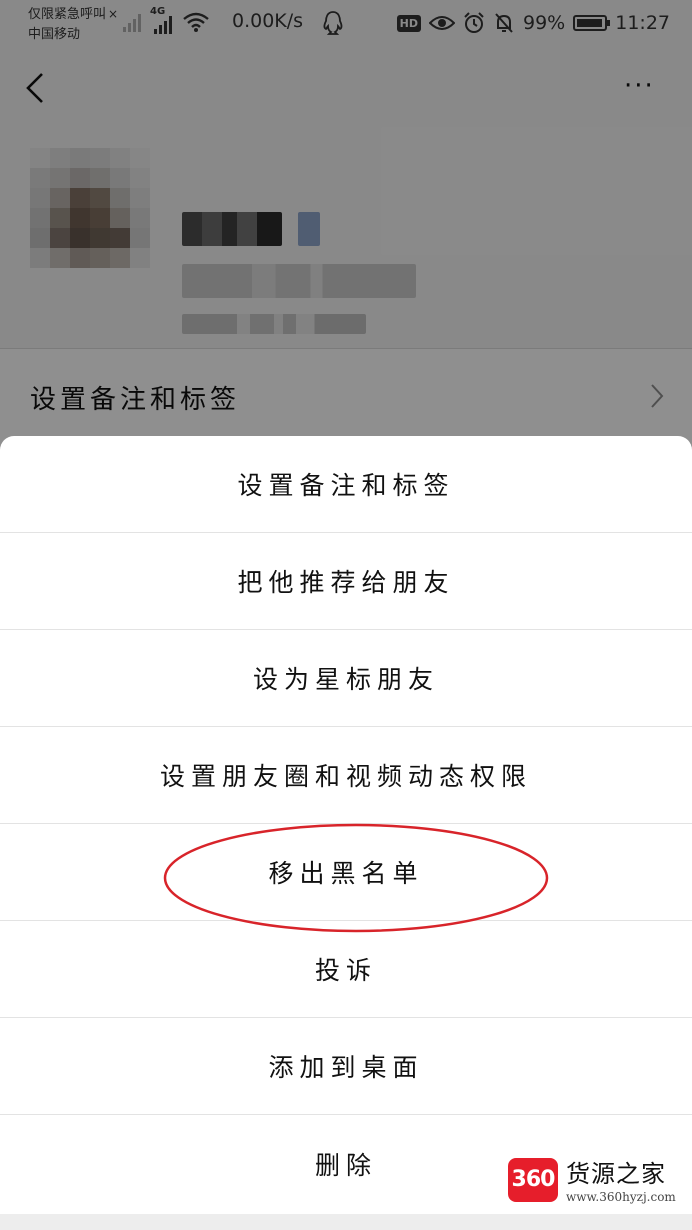  I want to click on watermark-title: 货源之家, so click(616, 1174).